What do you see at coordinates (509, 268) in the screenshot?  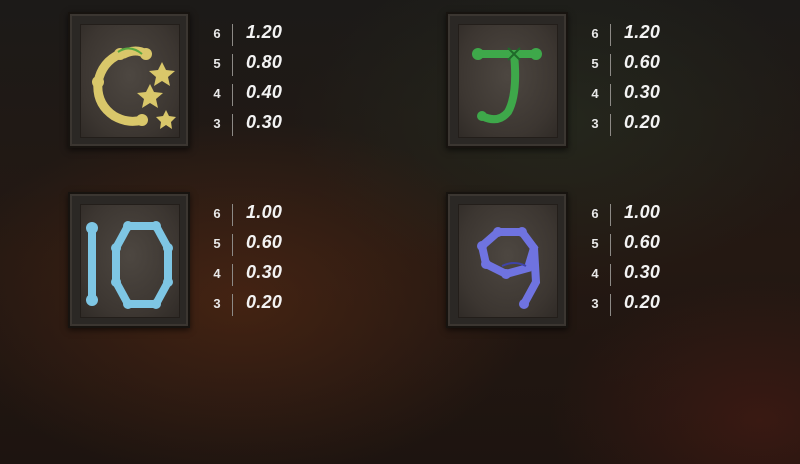 I see `bone-number-9-icon` at bounding box center [509, 268].